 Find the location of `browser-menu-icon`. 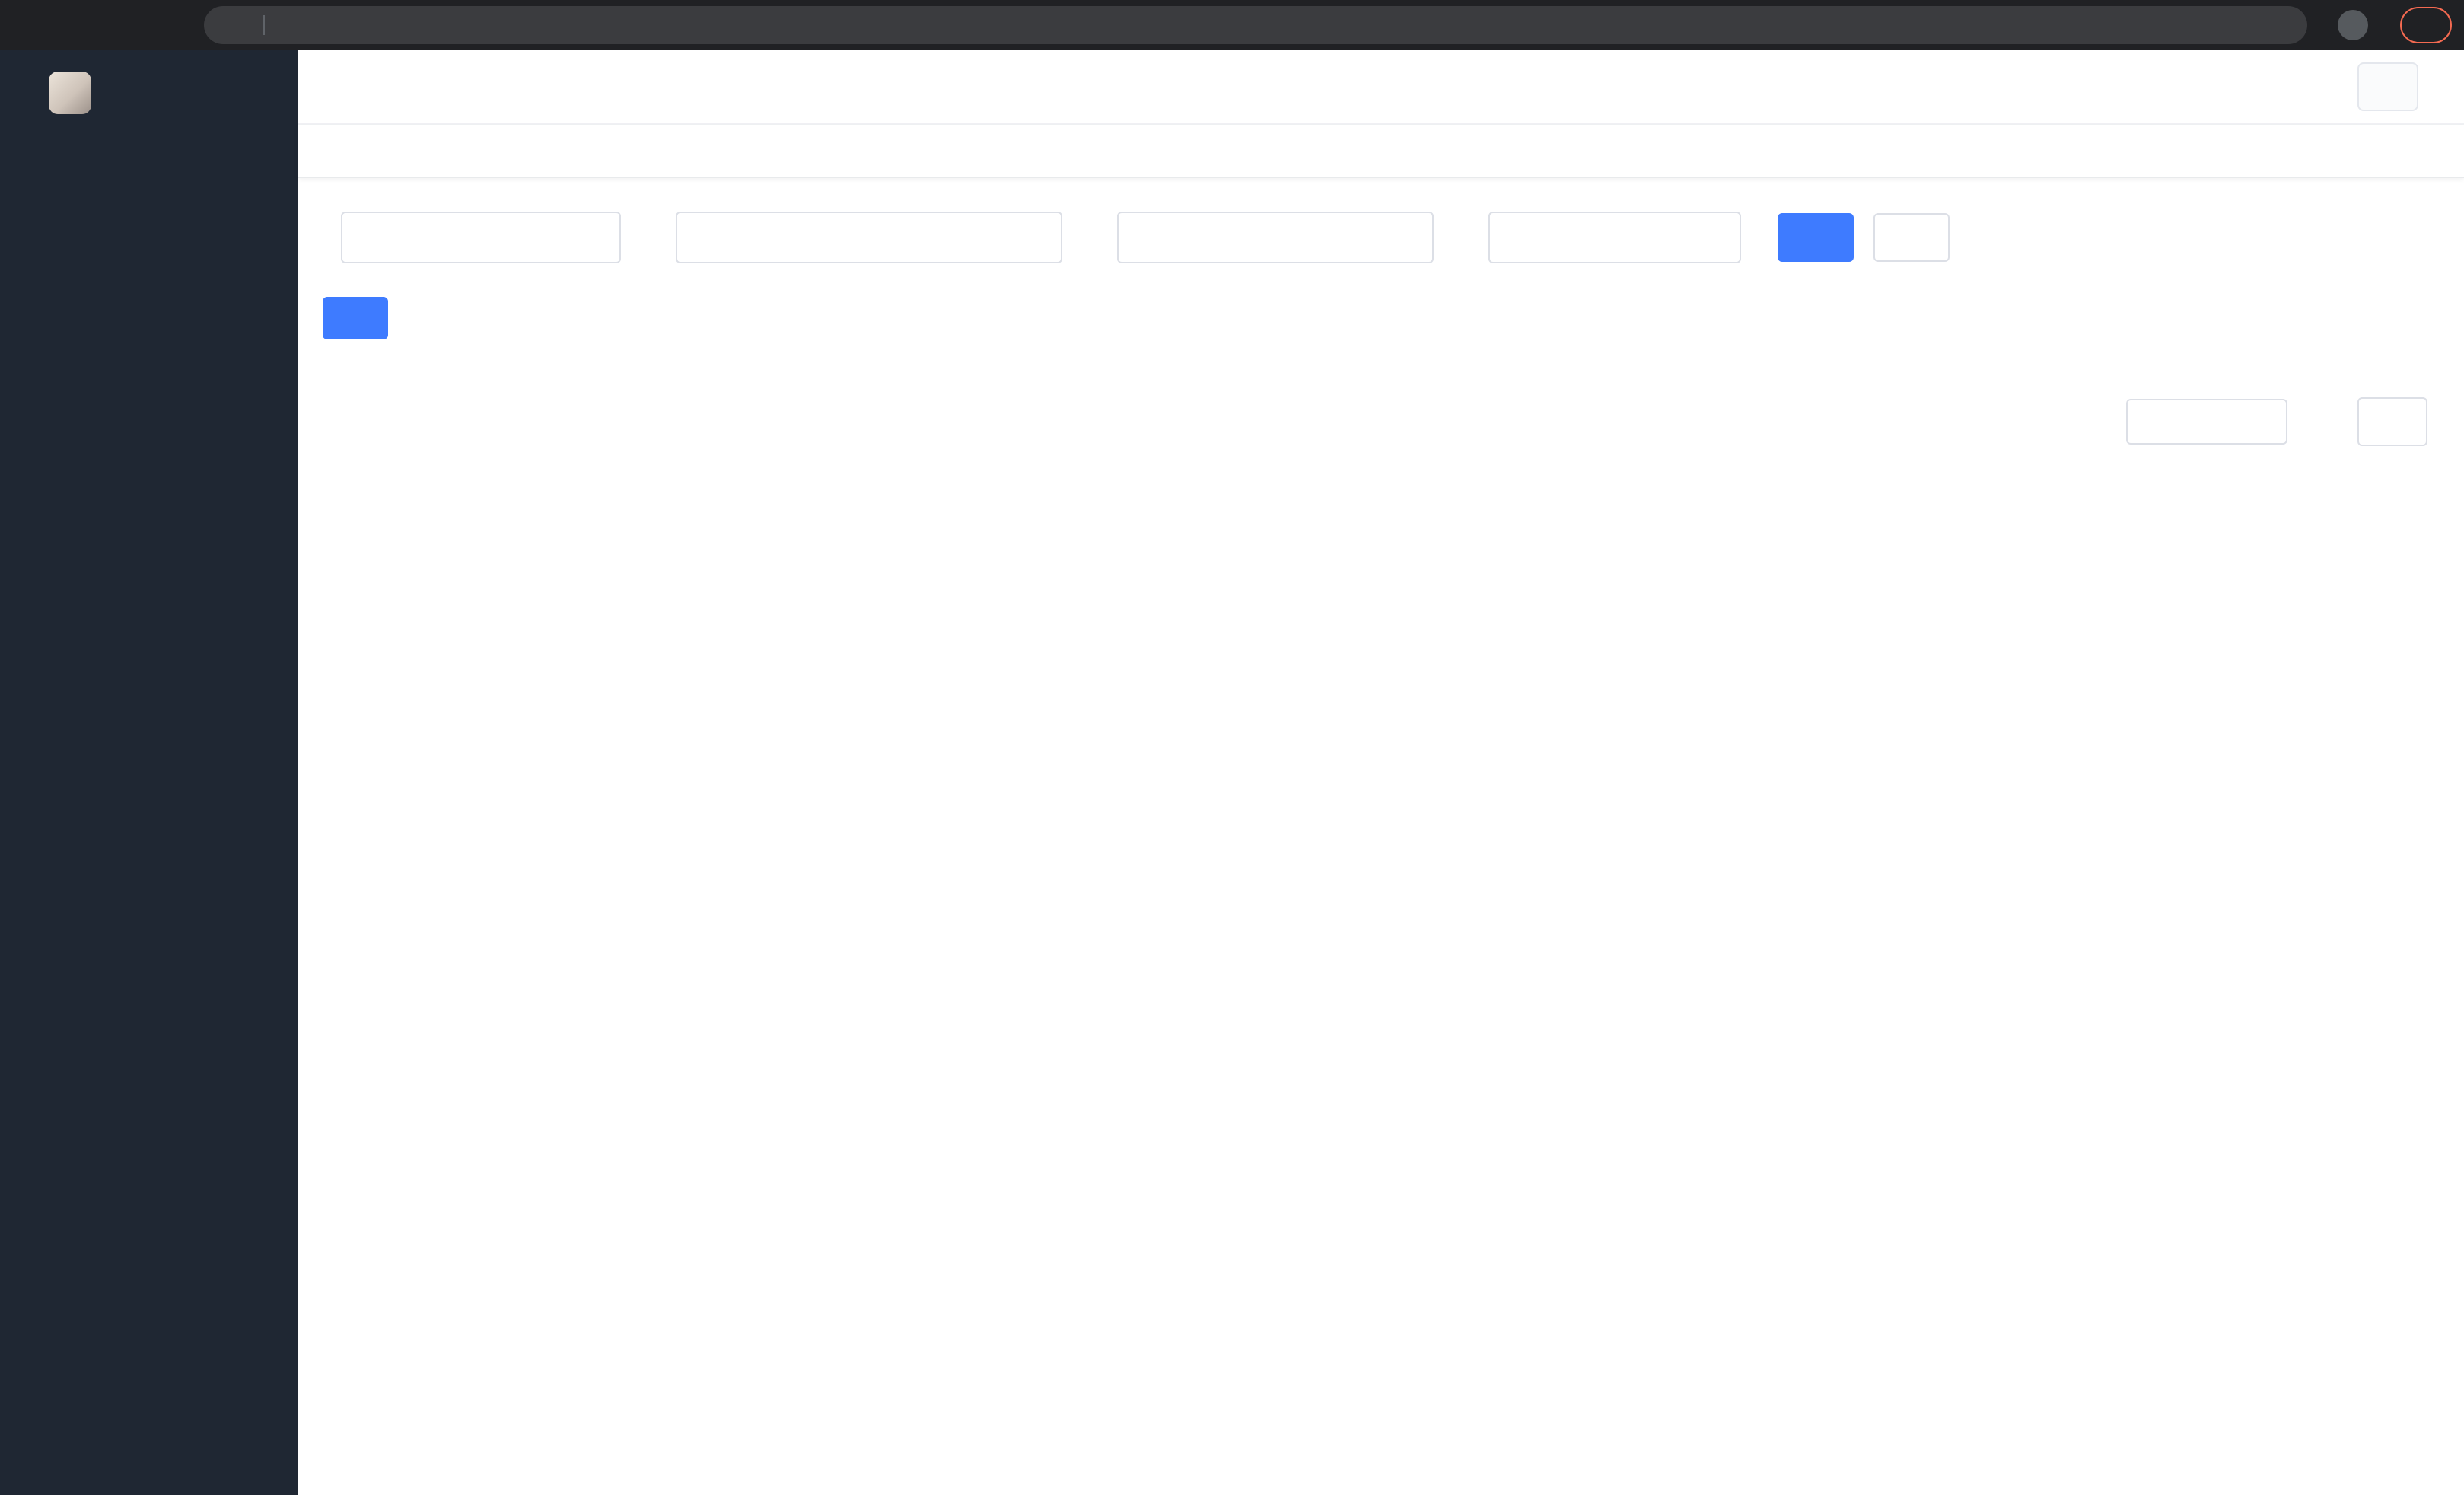

browser-menu-icon is located at coordinates (2433, 25).